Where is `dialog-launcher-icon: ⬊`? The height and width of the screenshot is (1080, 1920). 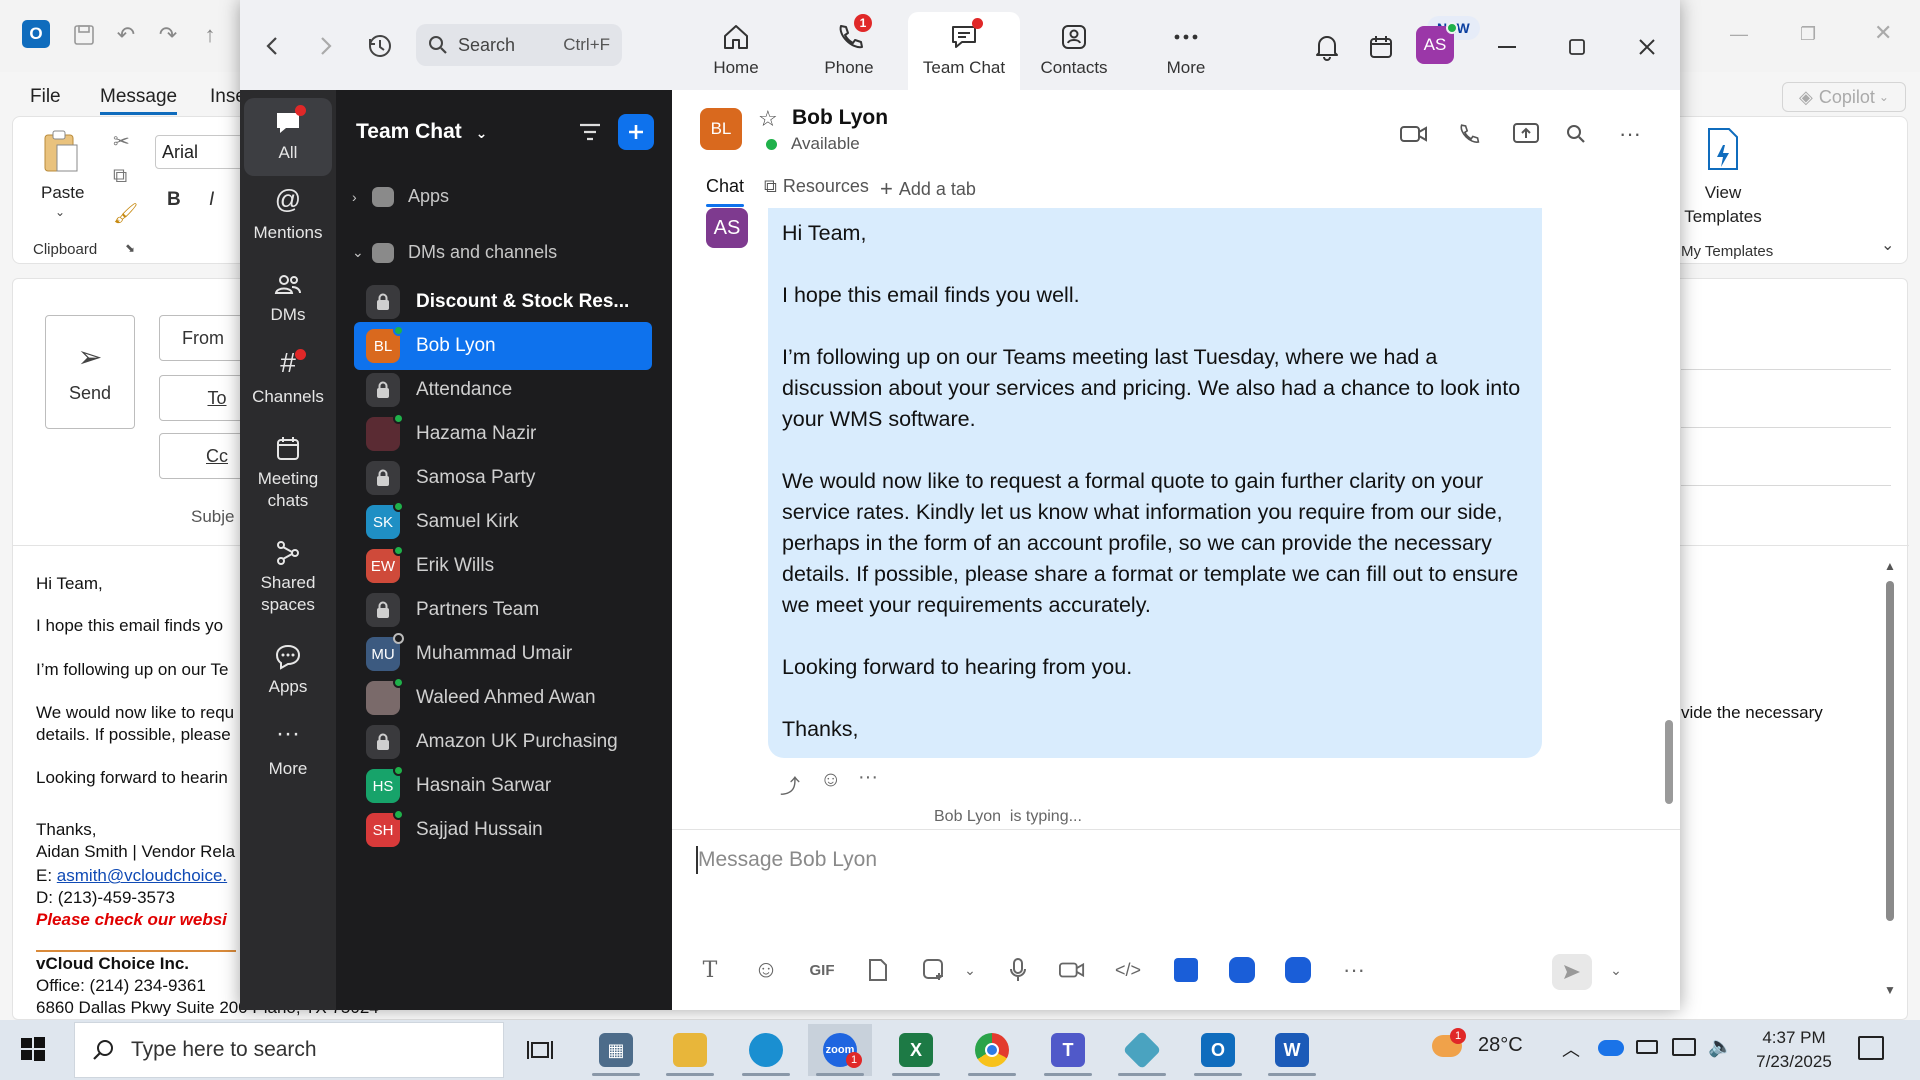 dialog-launcher-icon: ⬊ is located at coordinates (130, 248).